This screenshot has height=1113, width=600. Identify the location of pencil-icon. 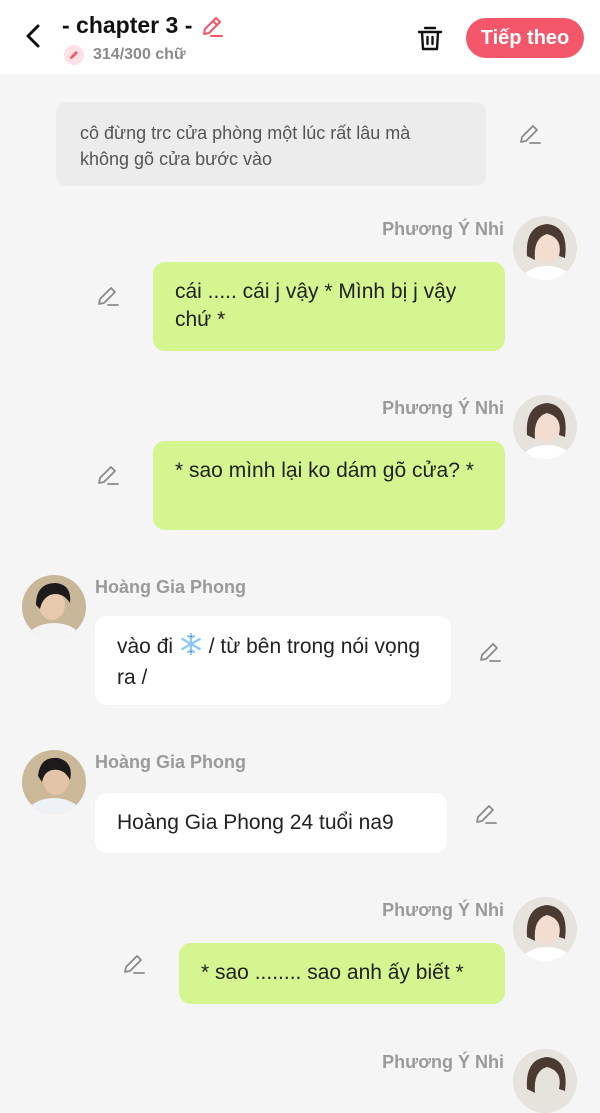
(74, 55).